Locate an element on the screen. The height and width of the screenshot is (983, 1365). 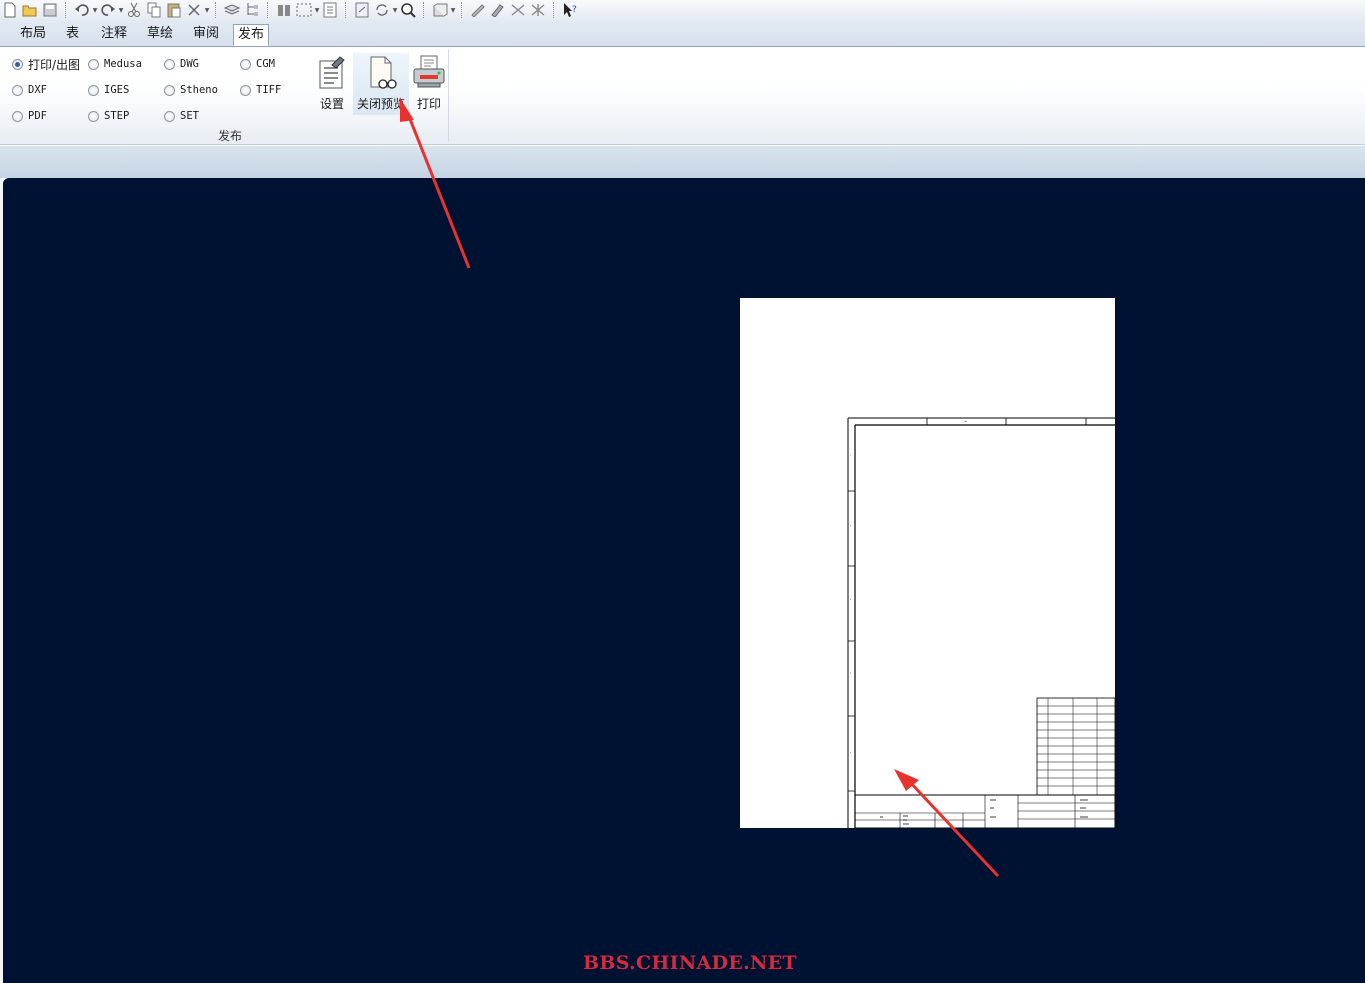
radio-print-plot: 打印/出图 is located at coordinates (46, 64).